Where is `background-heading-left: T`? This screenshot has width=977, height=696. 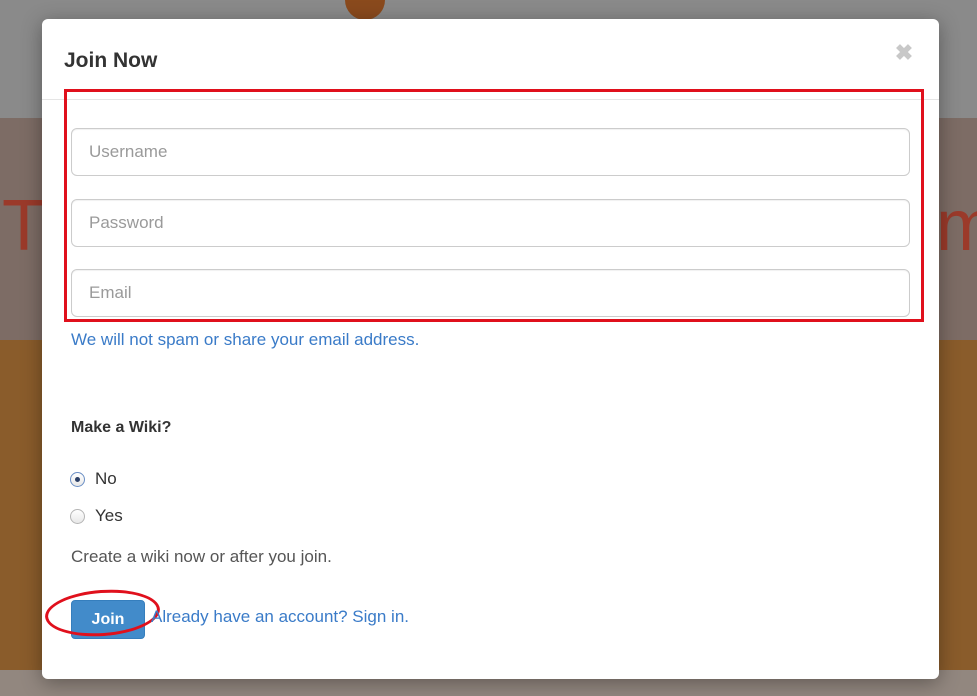
background-heading-left: T is located at coordinates (24, 226).